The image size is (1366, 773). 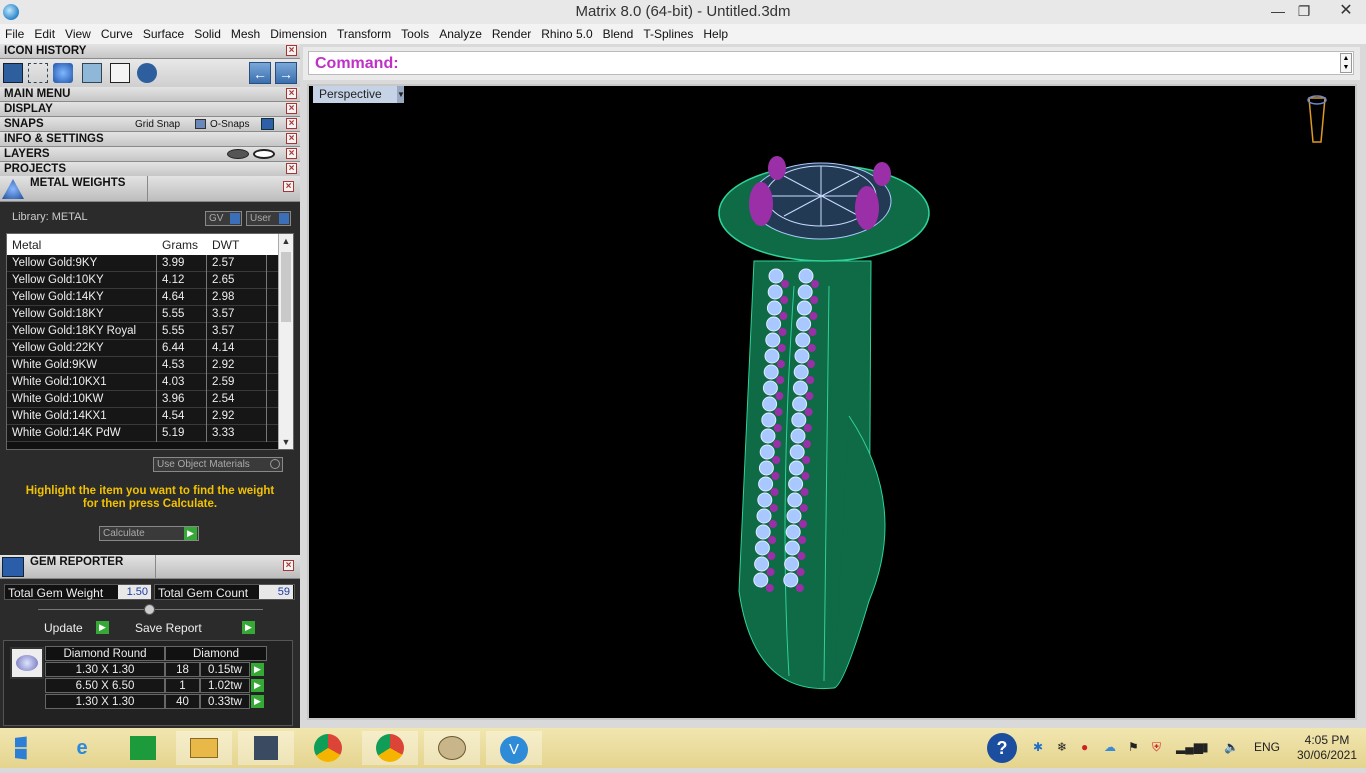 I want to click on menu-transform: Transform, so click(x=364, y=34).